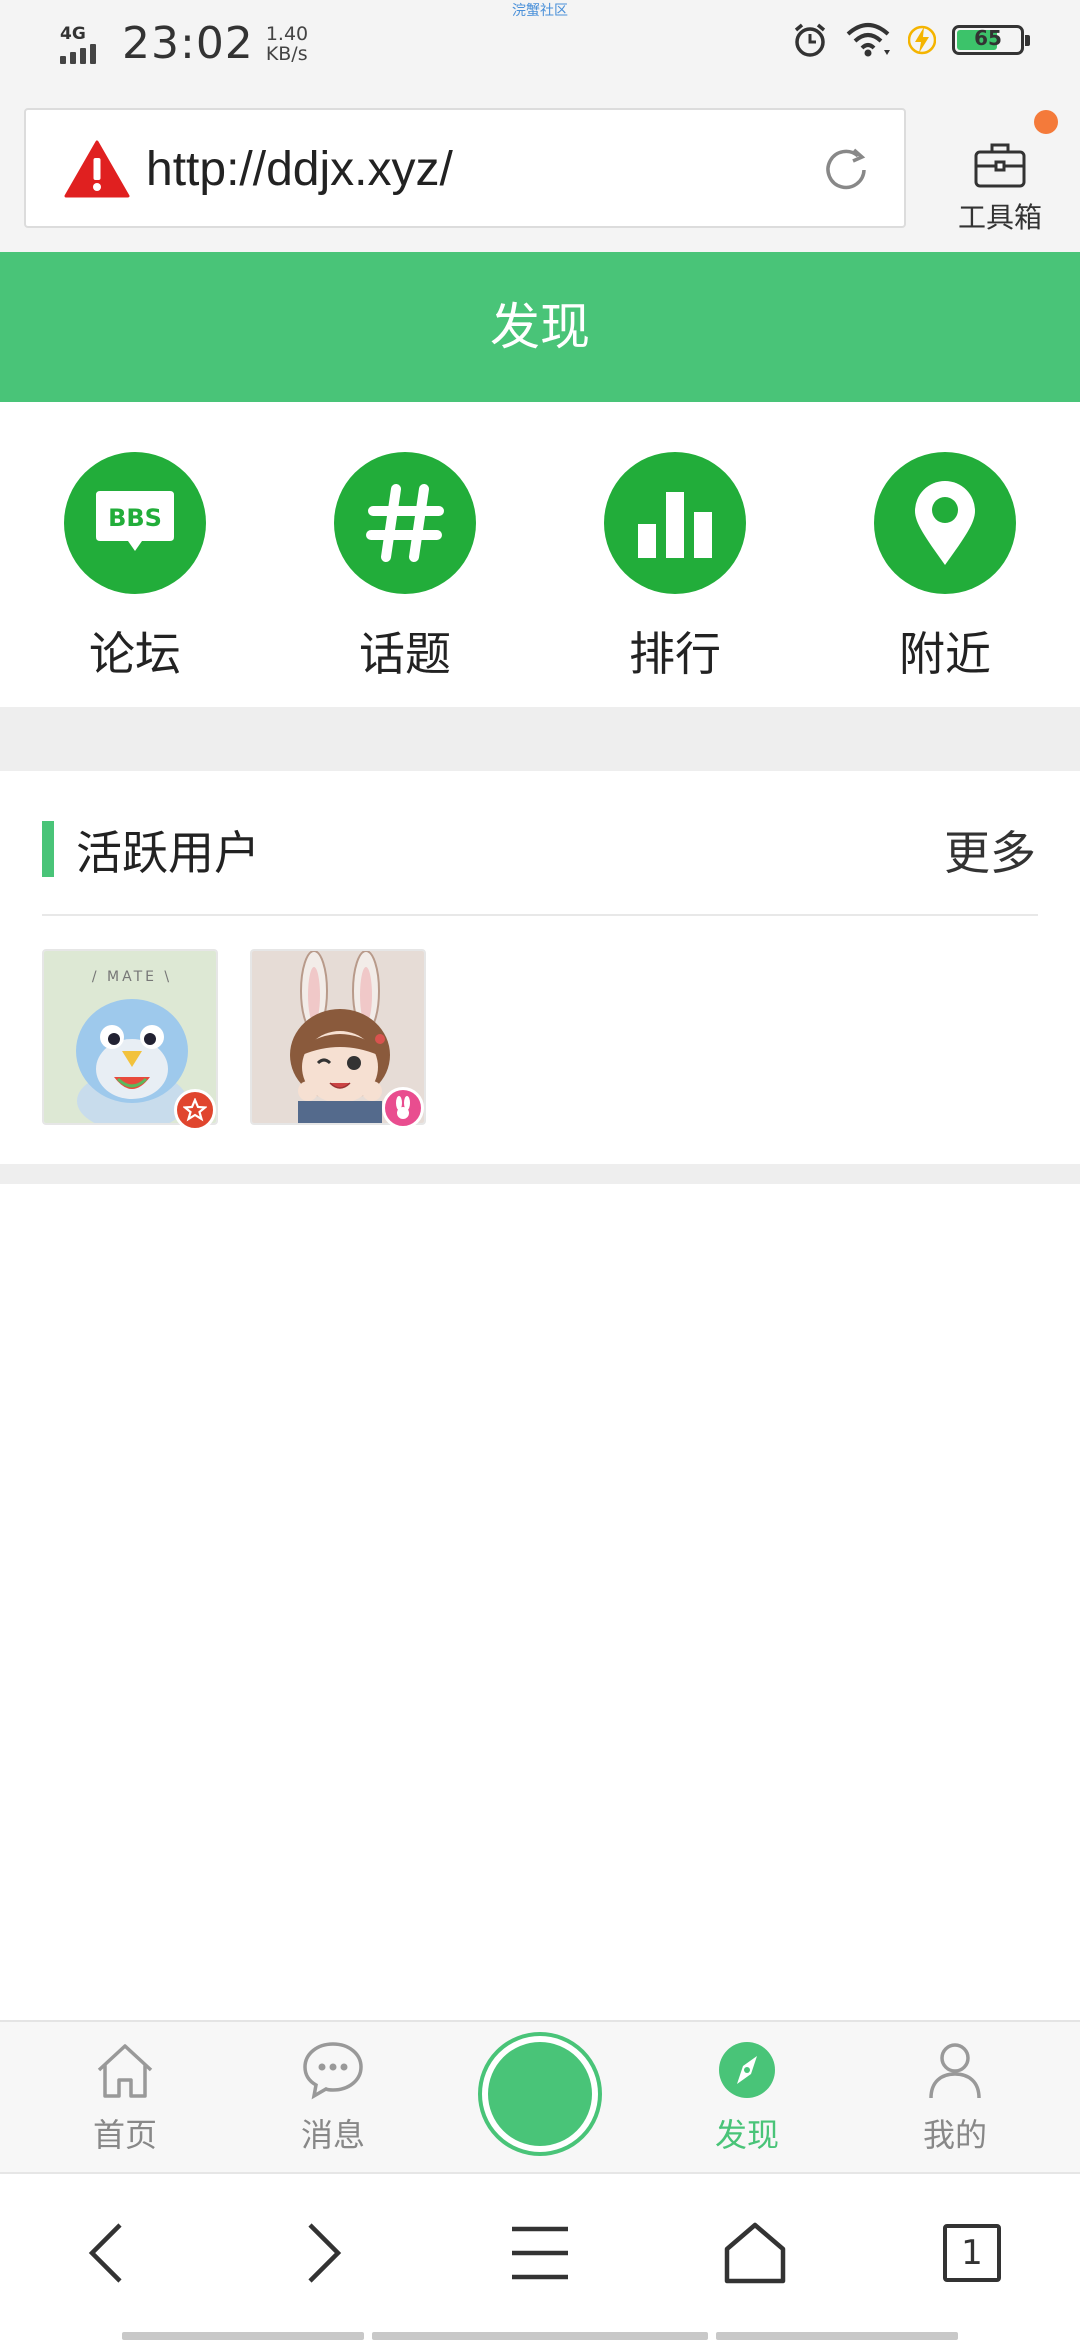  I want to click on bbs-chat-icon: BBS, so click(135, 523).